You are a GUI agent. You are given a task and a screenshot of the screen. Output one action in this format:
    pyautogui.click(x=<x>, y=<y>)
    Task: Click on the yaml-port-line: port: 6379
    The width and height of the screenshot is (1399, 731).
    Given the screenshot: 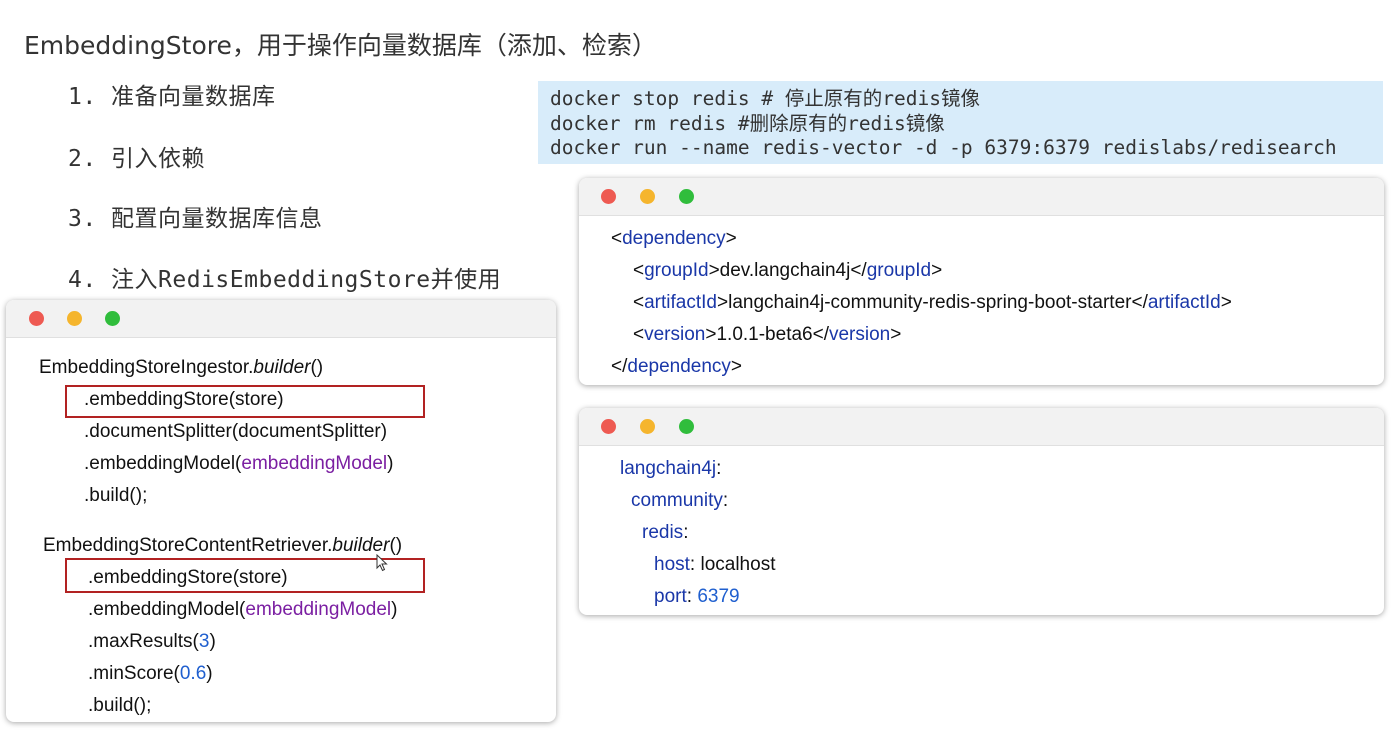 What is the action you would take?
    pyautogui.click(x=697, y=596)
    